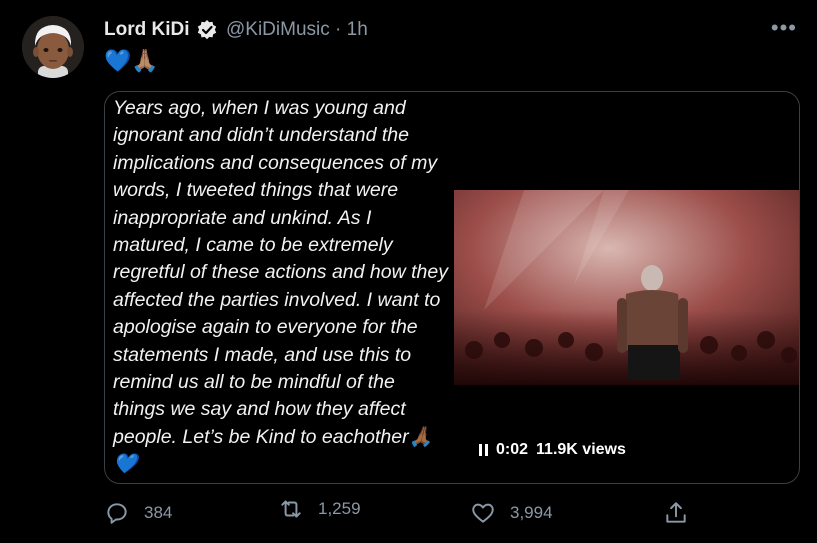  What do you see at coordinates (483, 513) in the screenshot?
I see `heart-icon` at bounding box center [483, 513].